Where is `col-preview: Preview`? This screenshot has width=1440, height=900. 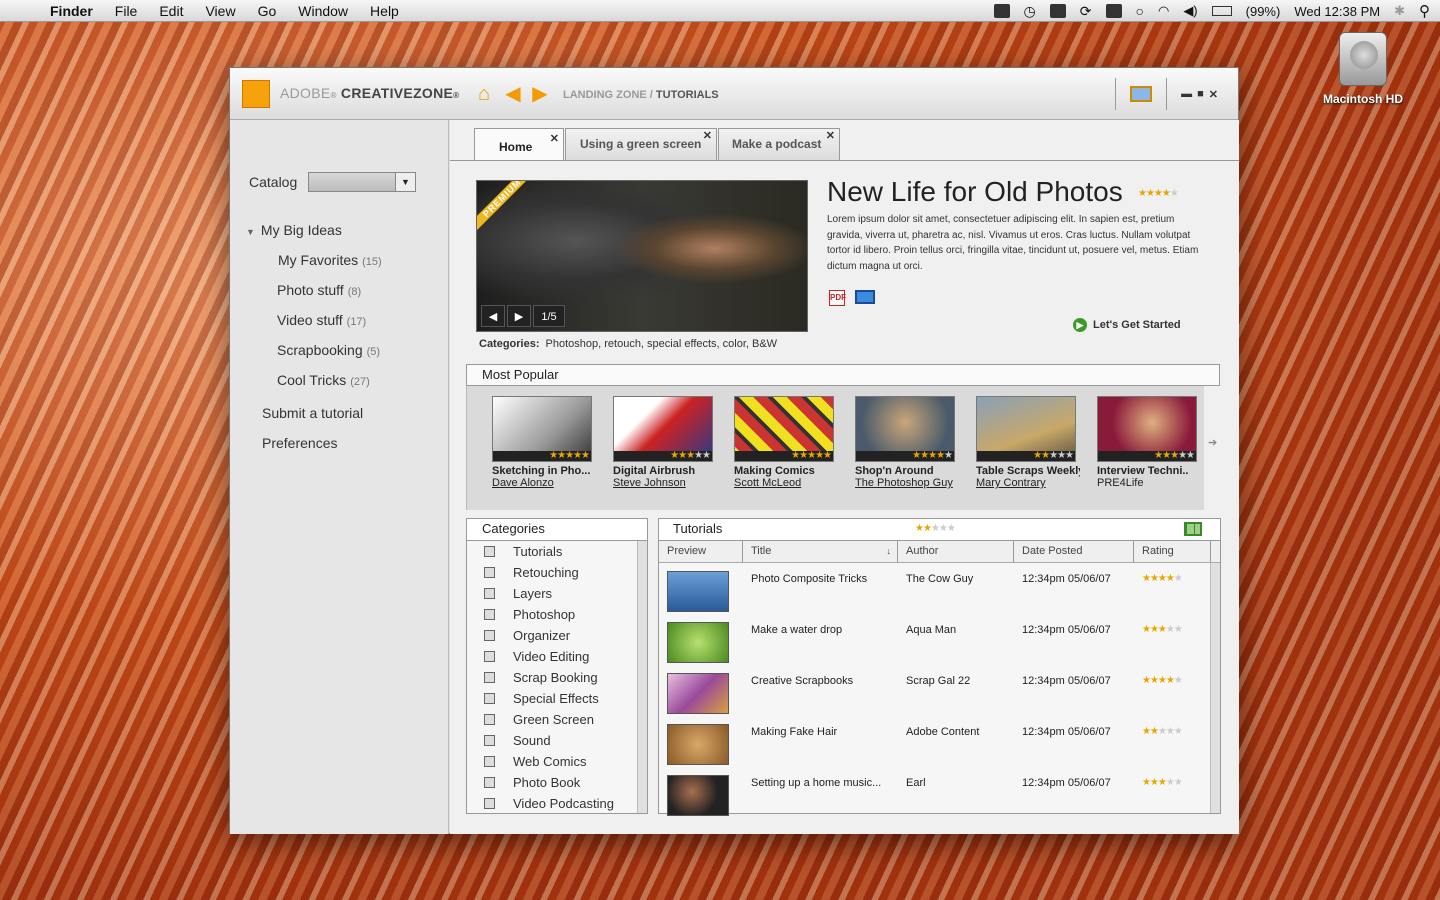 col-preview: Preview is located at coordinates (701, 551).